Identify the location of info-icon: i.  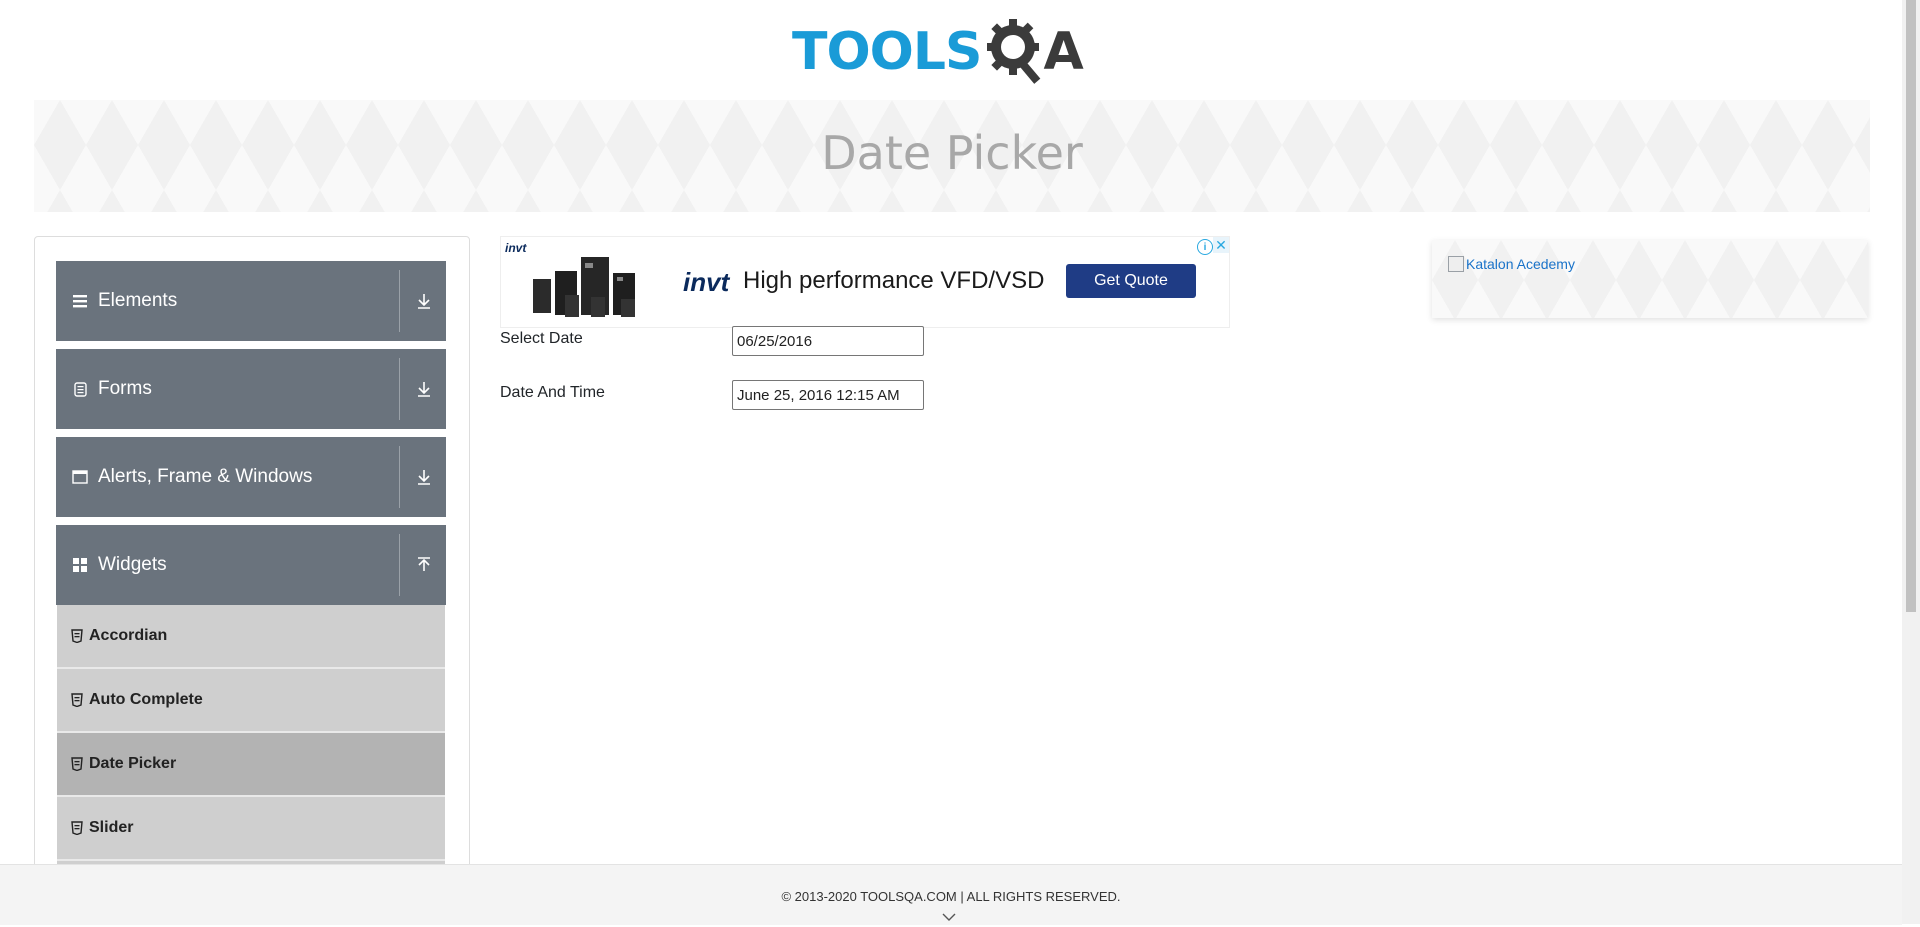
(1205, 247).